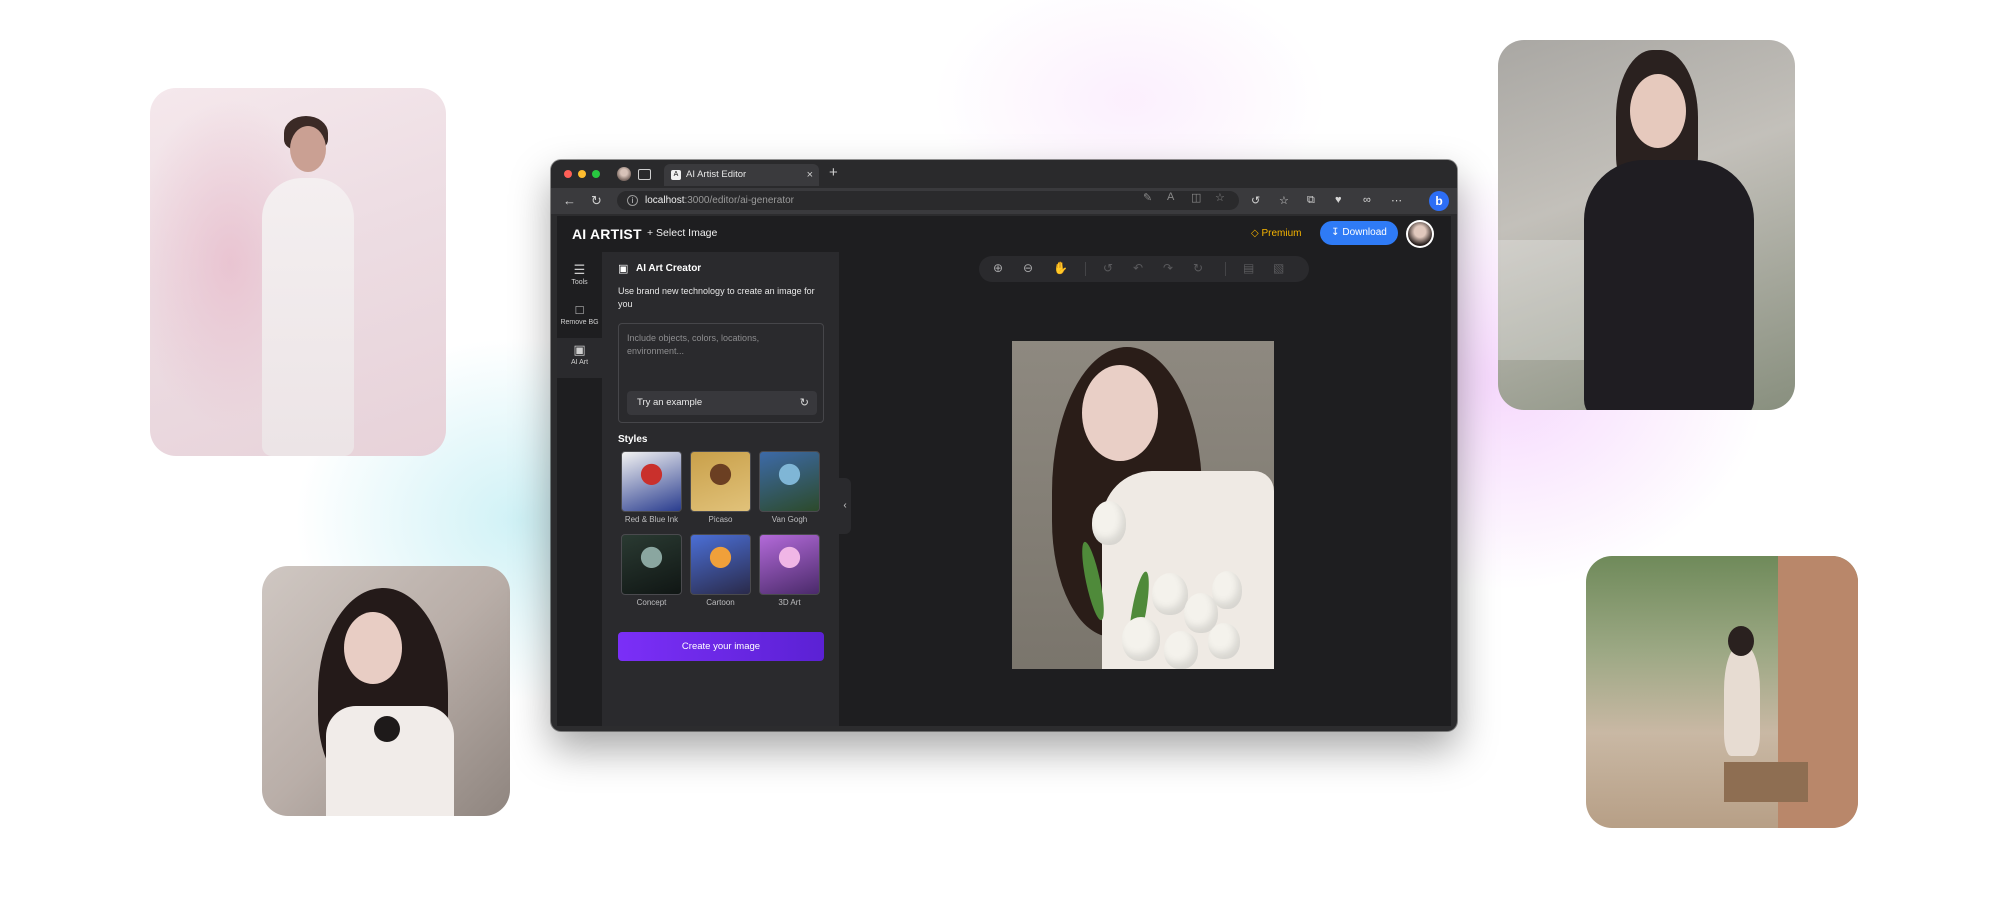 Image resolution: width=2000 pixels, height=912 pixels. I want to click on tab-close-icon: ×, so click(810, 175).